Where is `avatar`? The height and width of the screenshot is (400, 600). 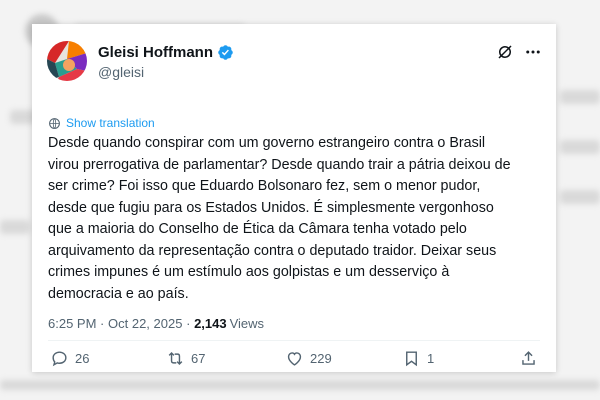 avatar is located at coordinates (67, 61).